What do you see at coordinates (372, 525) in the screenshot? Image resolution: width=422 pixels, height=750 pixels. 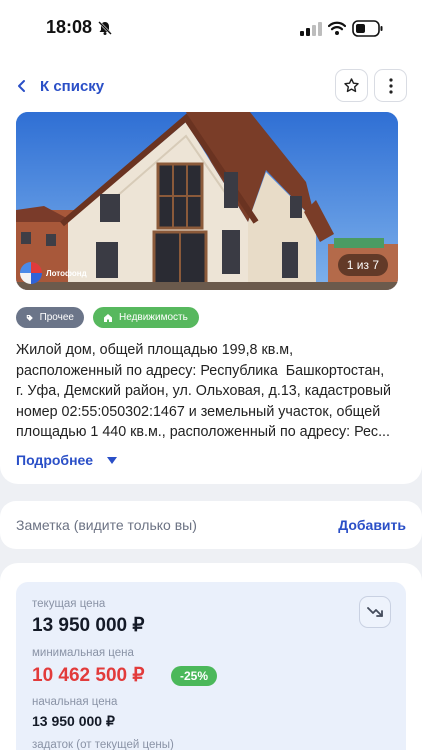 I see `add-note-button: Добавить` at bounding box center [372, 525].